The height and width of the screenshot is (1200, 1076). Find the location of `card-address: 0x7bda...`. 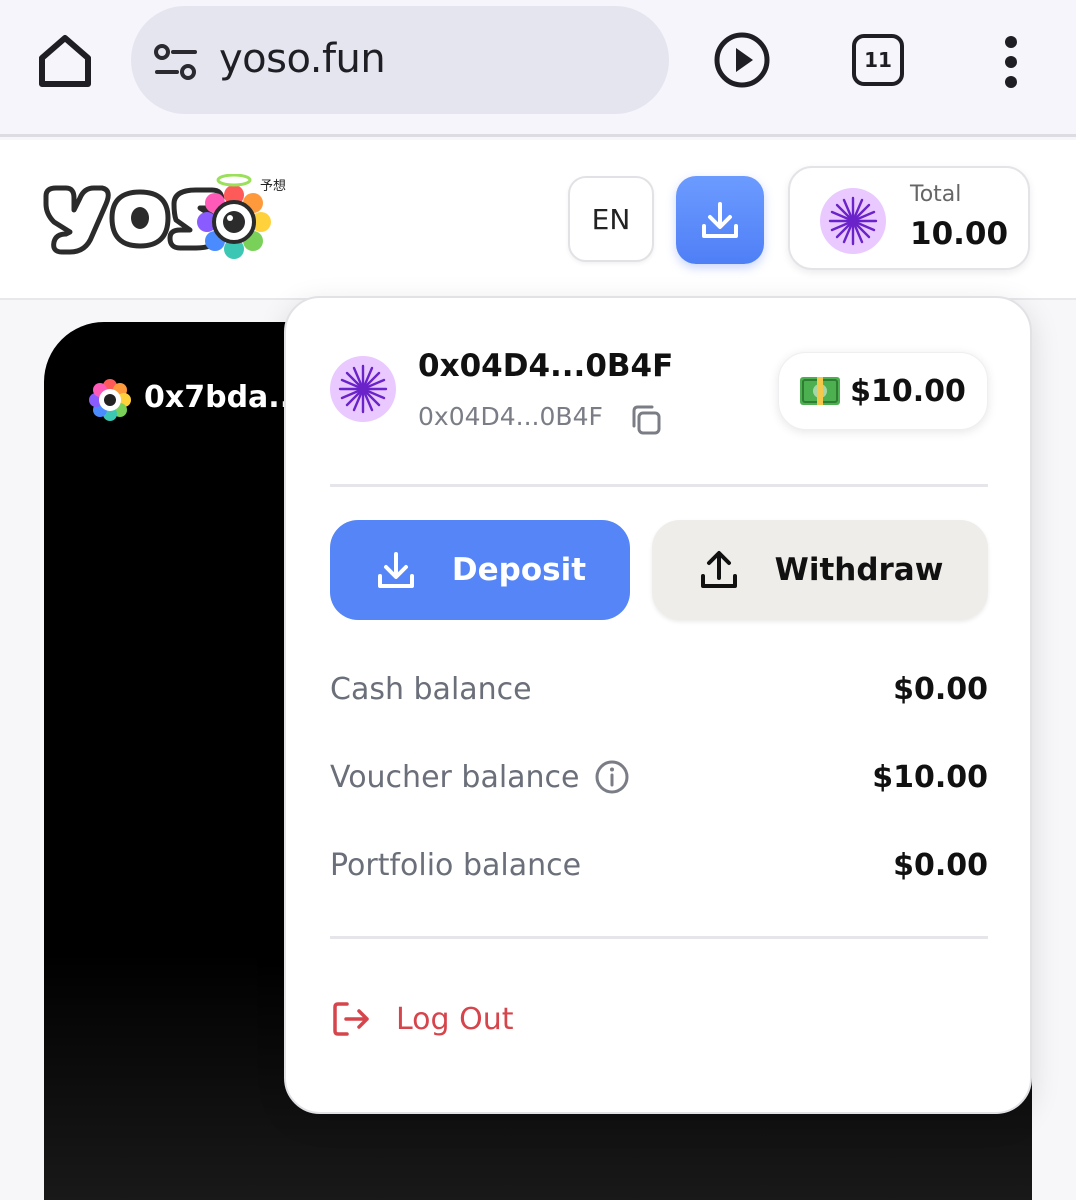

card-address: 0x7bda... is located at coordinates (223, 397).